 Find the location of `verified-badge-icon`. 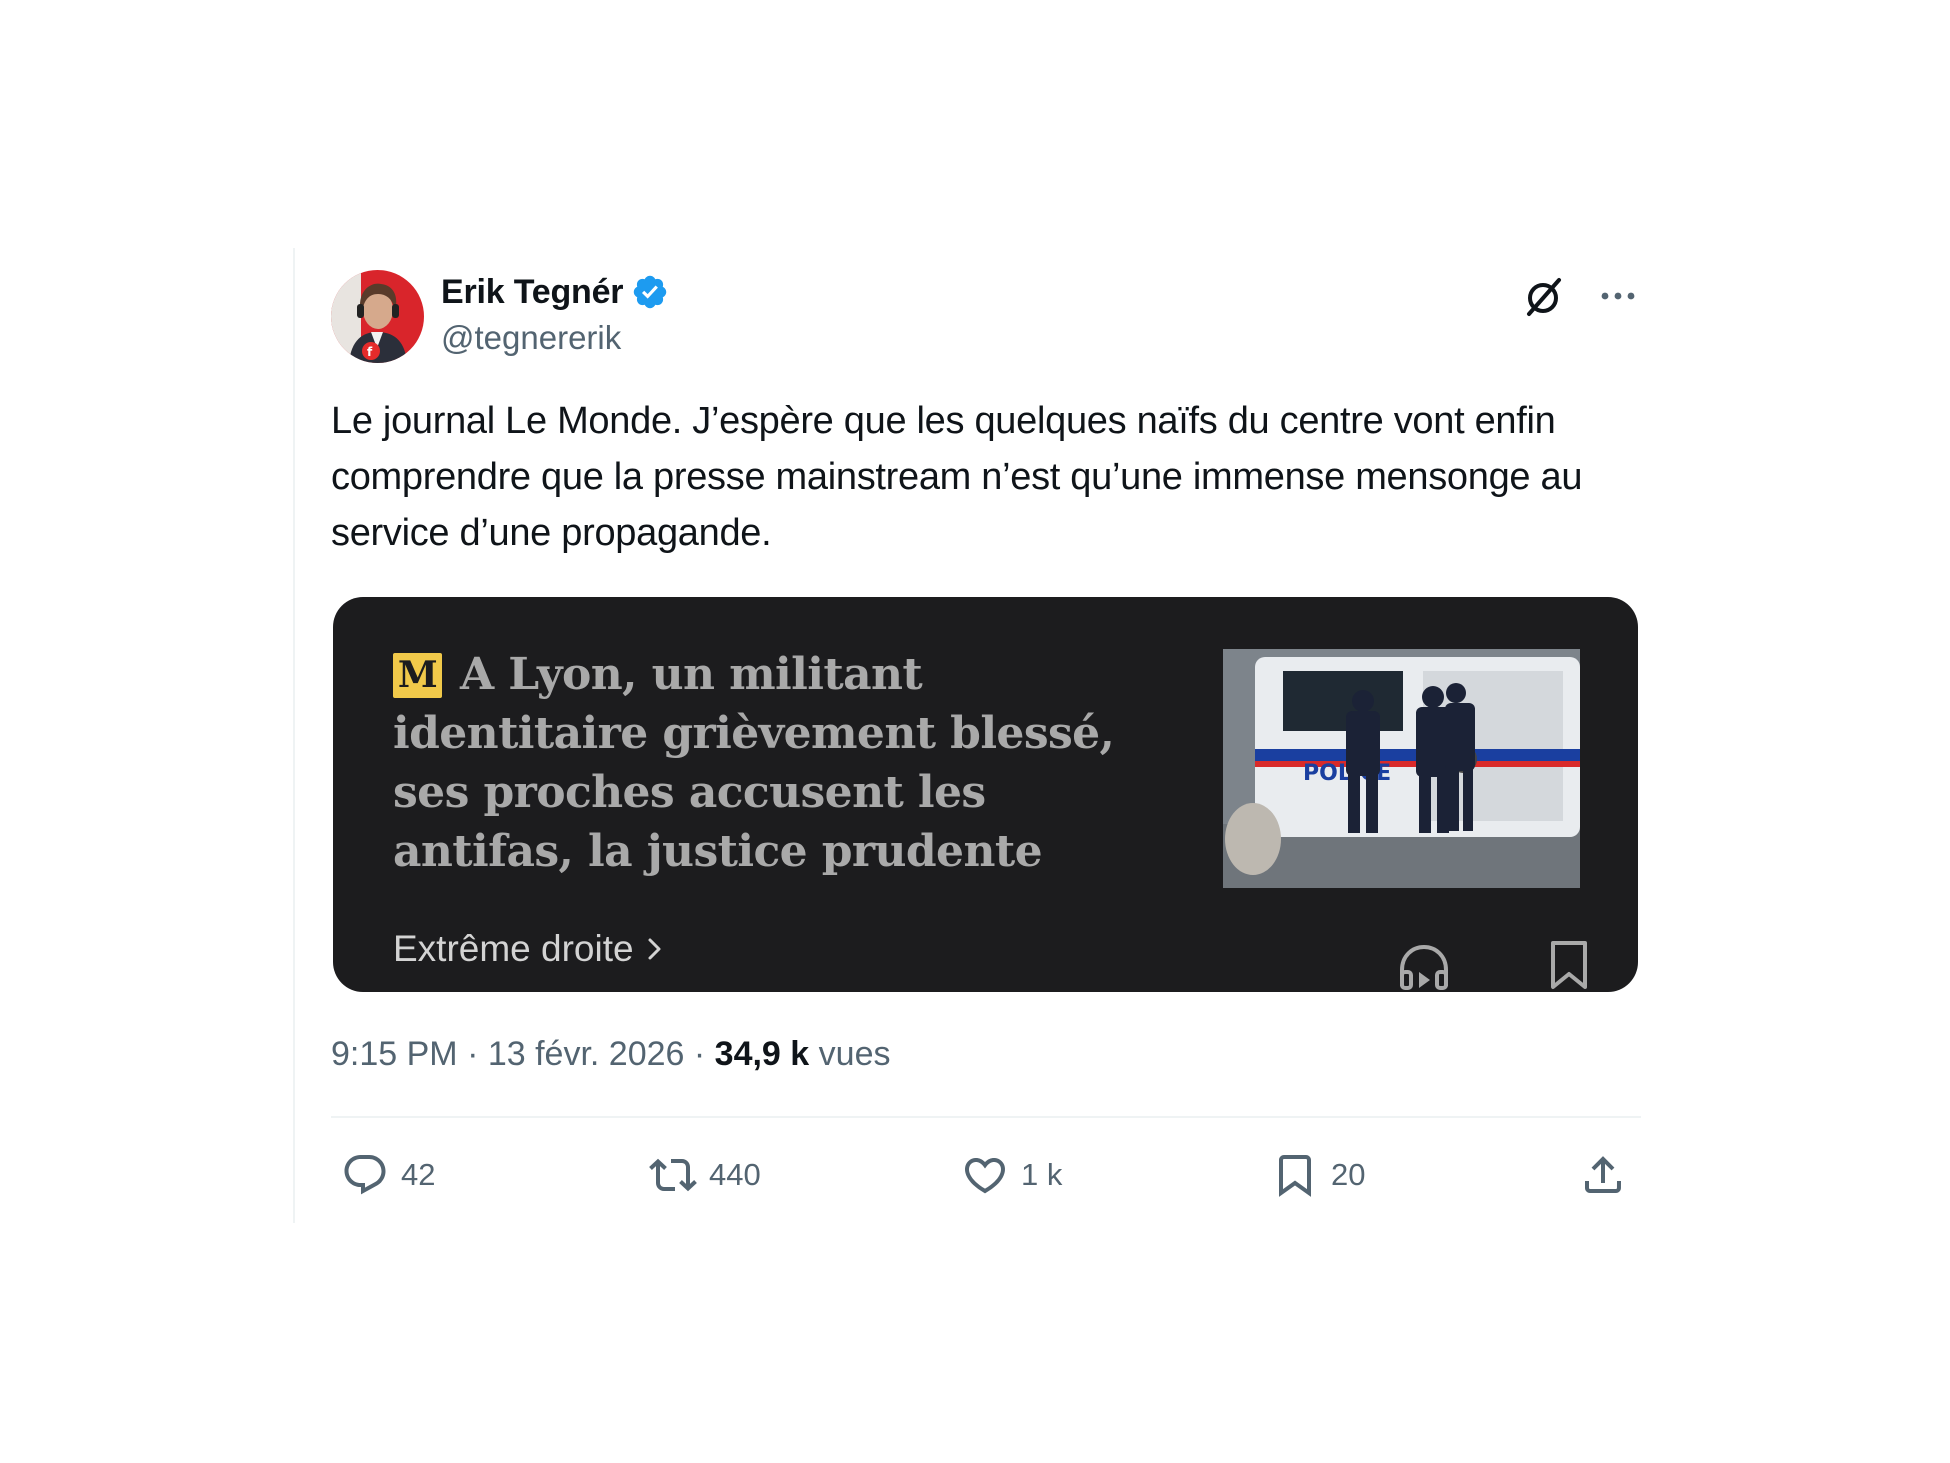

verified-badge-icon is located at coordinates (650, 292).